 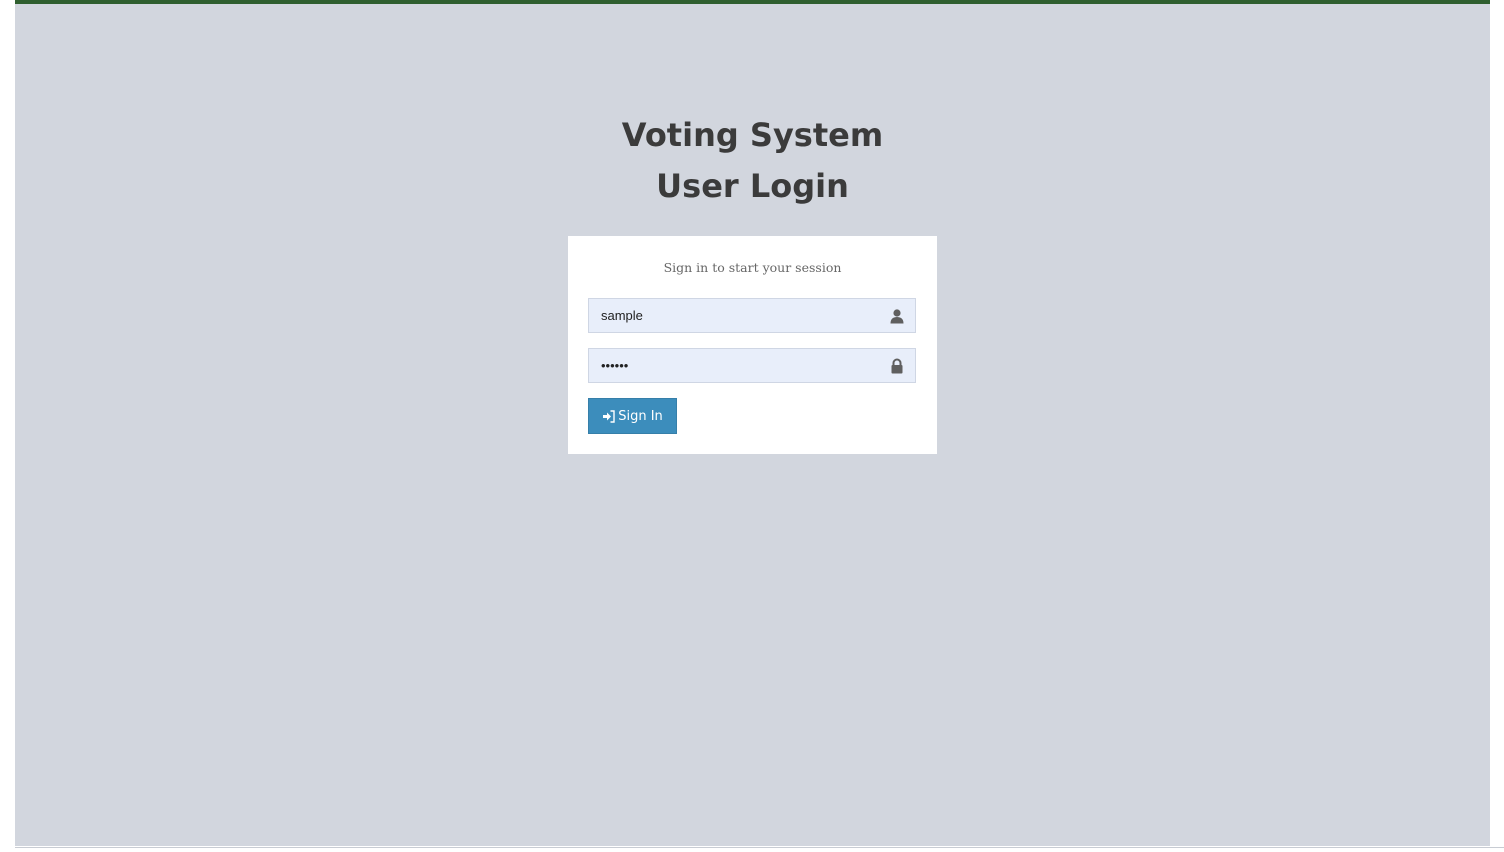 What do you see at coordinates (752, 135) in the screenshot?
I see `app-title: Voting System` at bounding box center [752, 135].